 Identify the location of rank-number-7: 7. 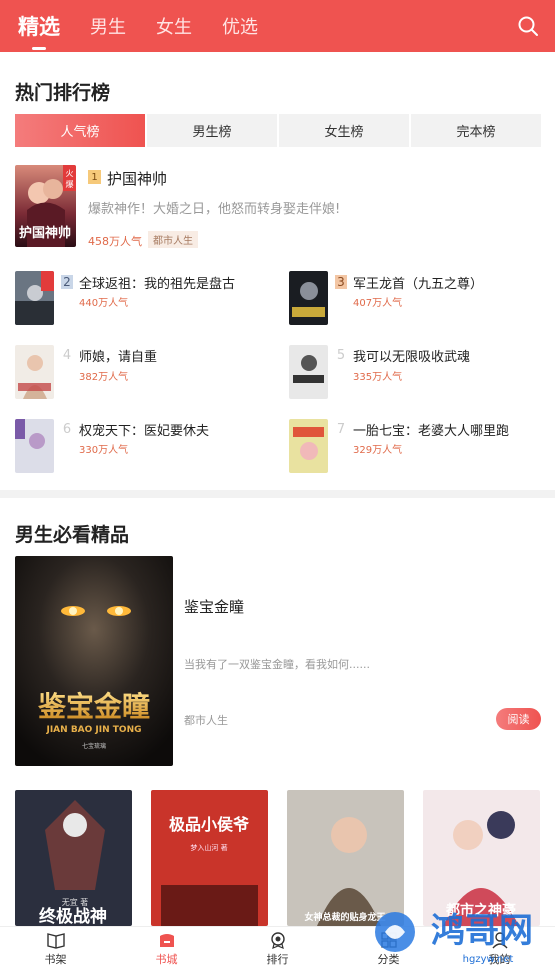
(341, 429).